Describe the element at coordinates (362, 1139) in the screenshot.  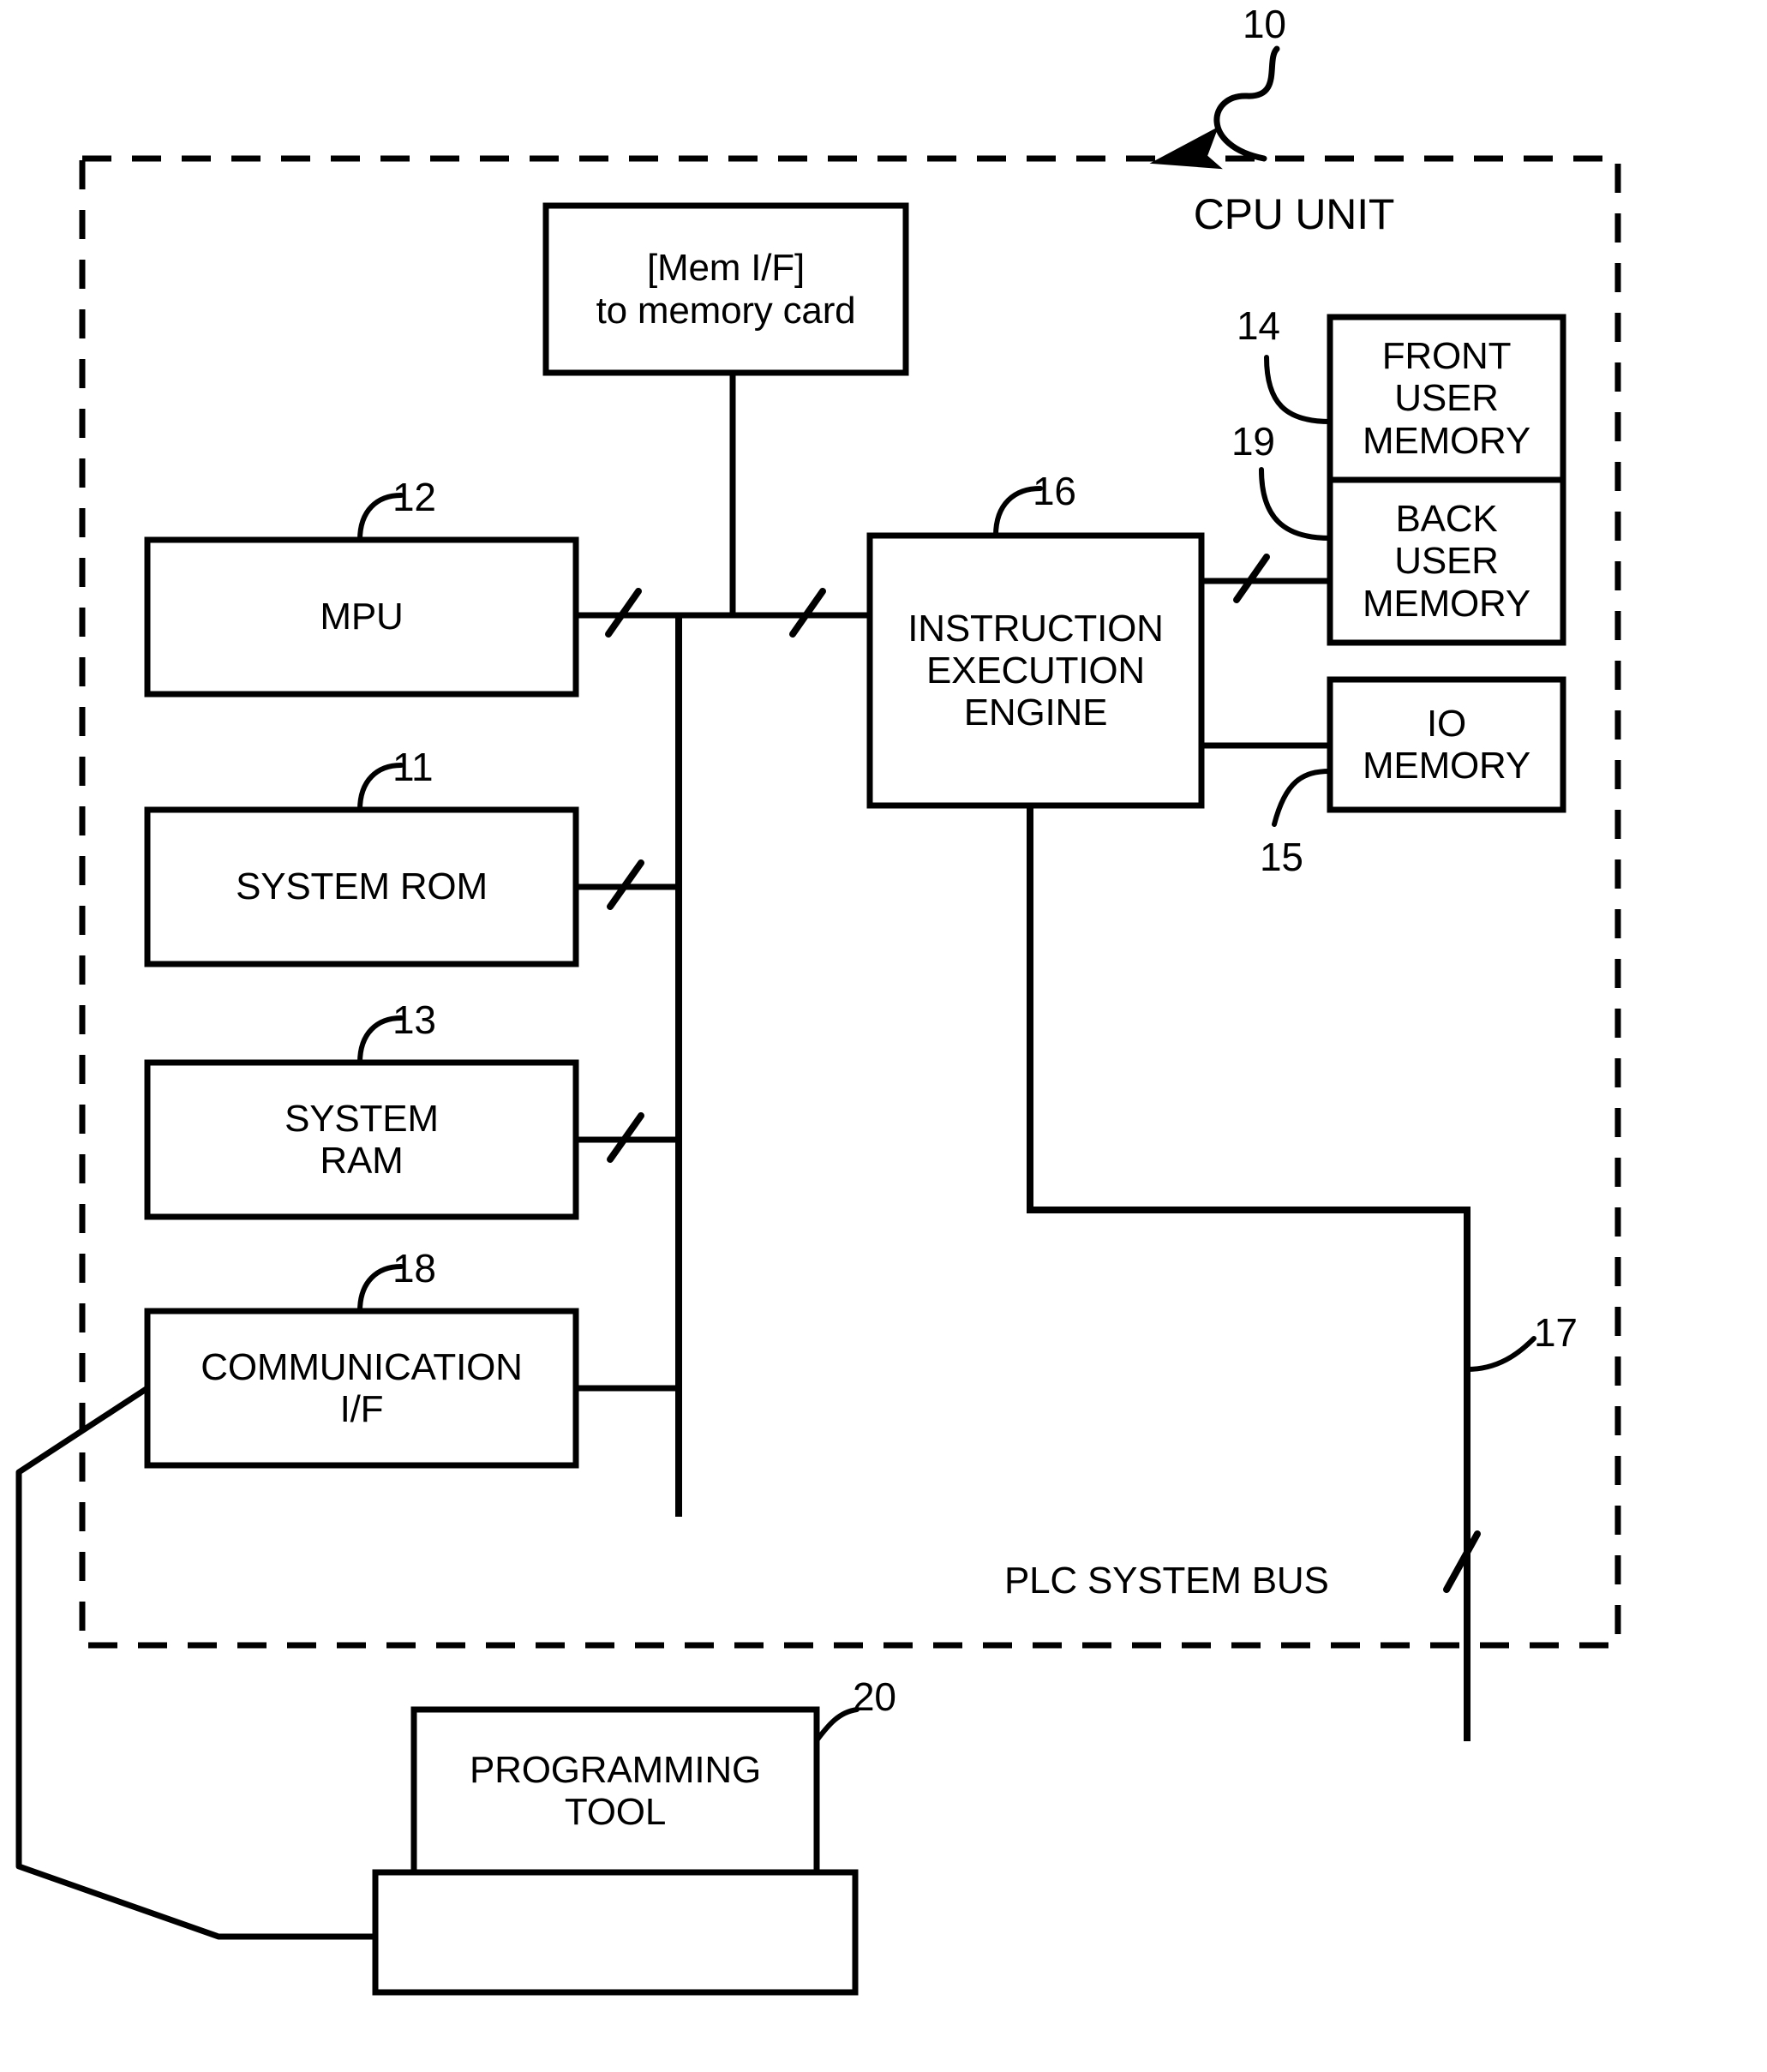
I see `box-label-system-ram: SYSTEM RAM` at that location.